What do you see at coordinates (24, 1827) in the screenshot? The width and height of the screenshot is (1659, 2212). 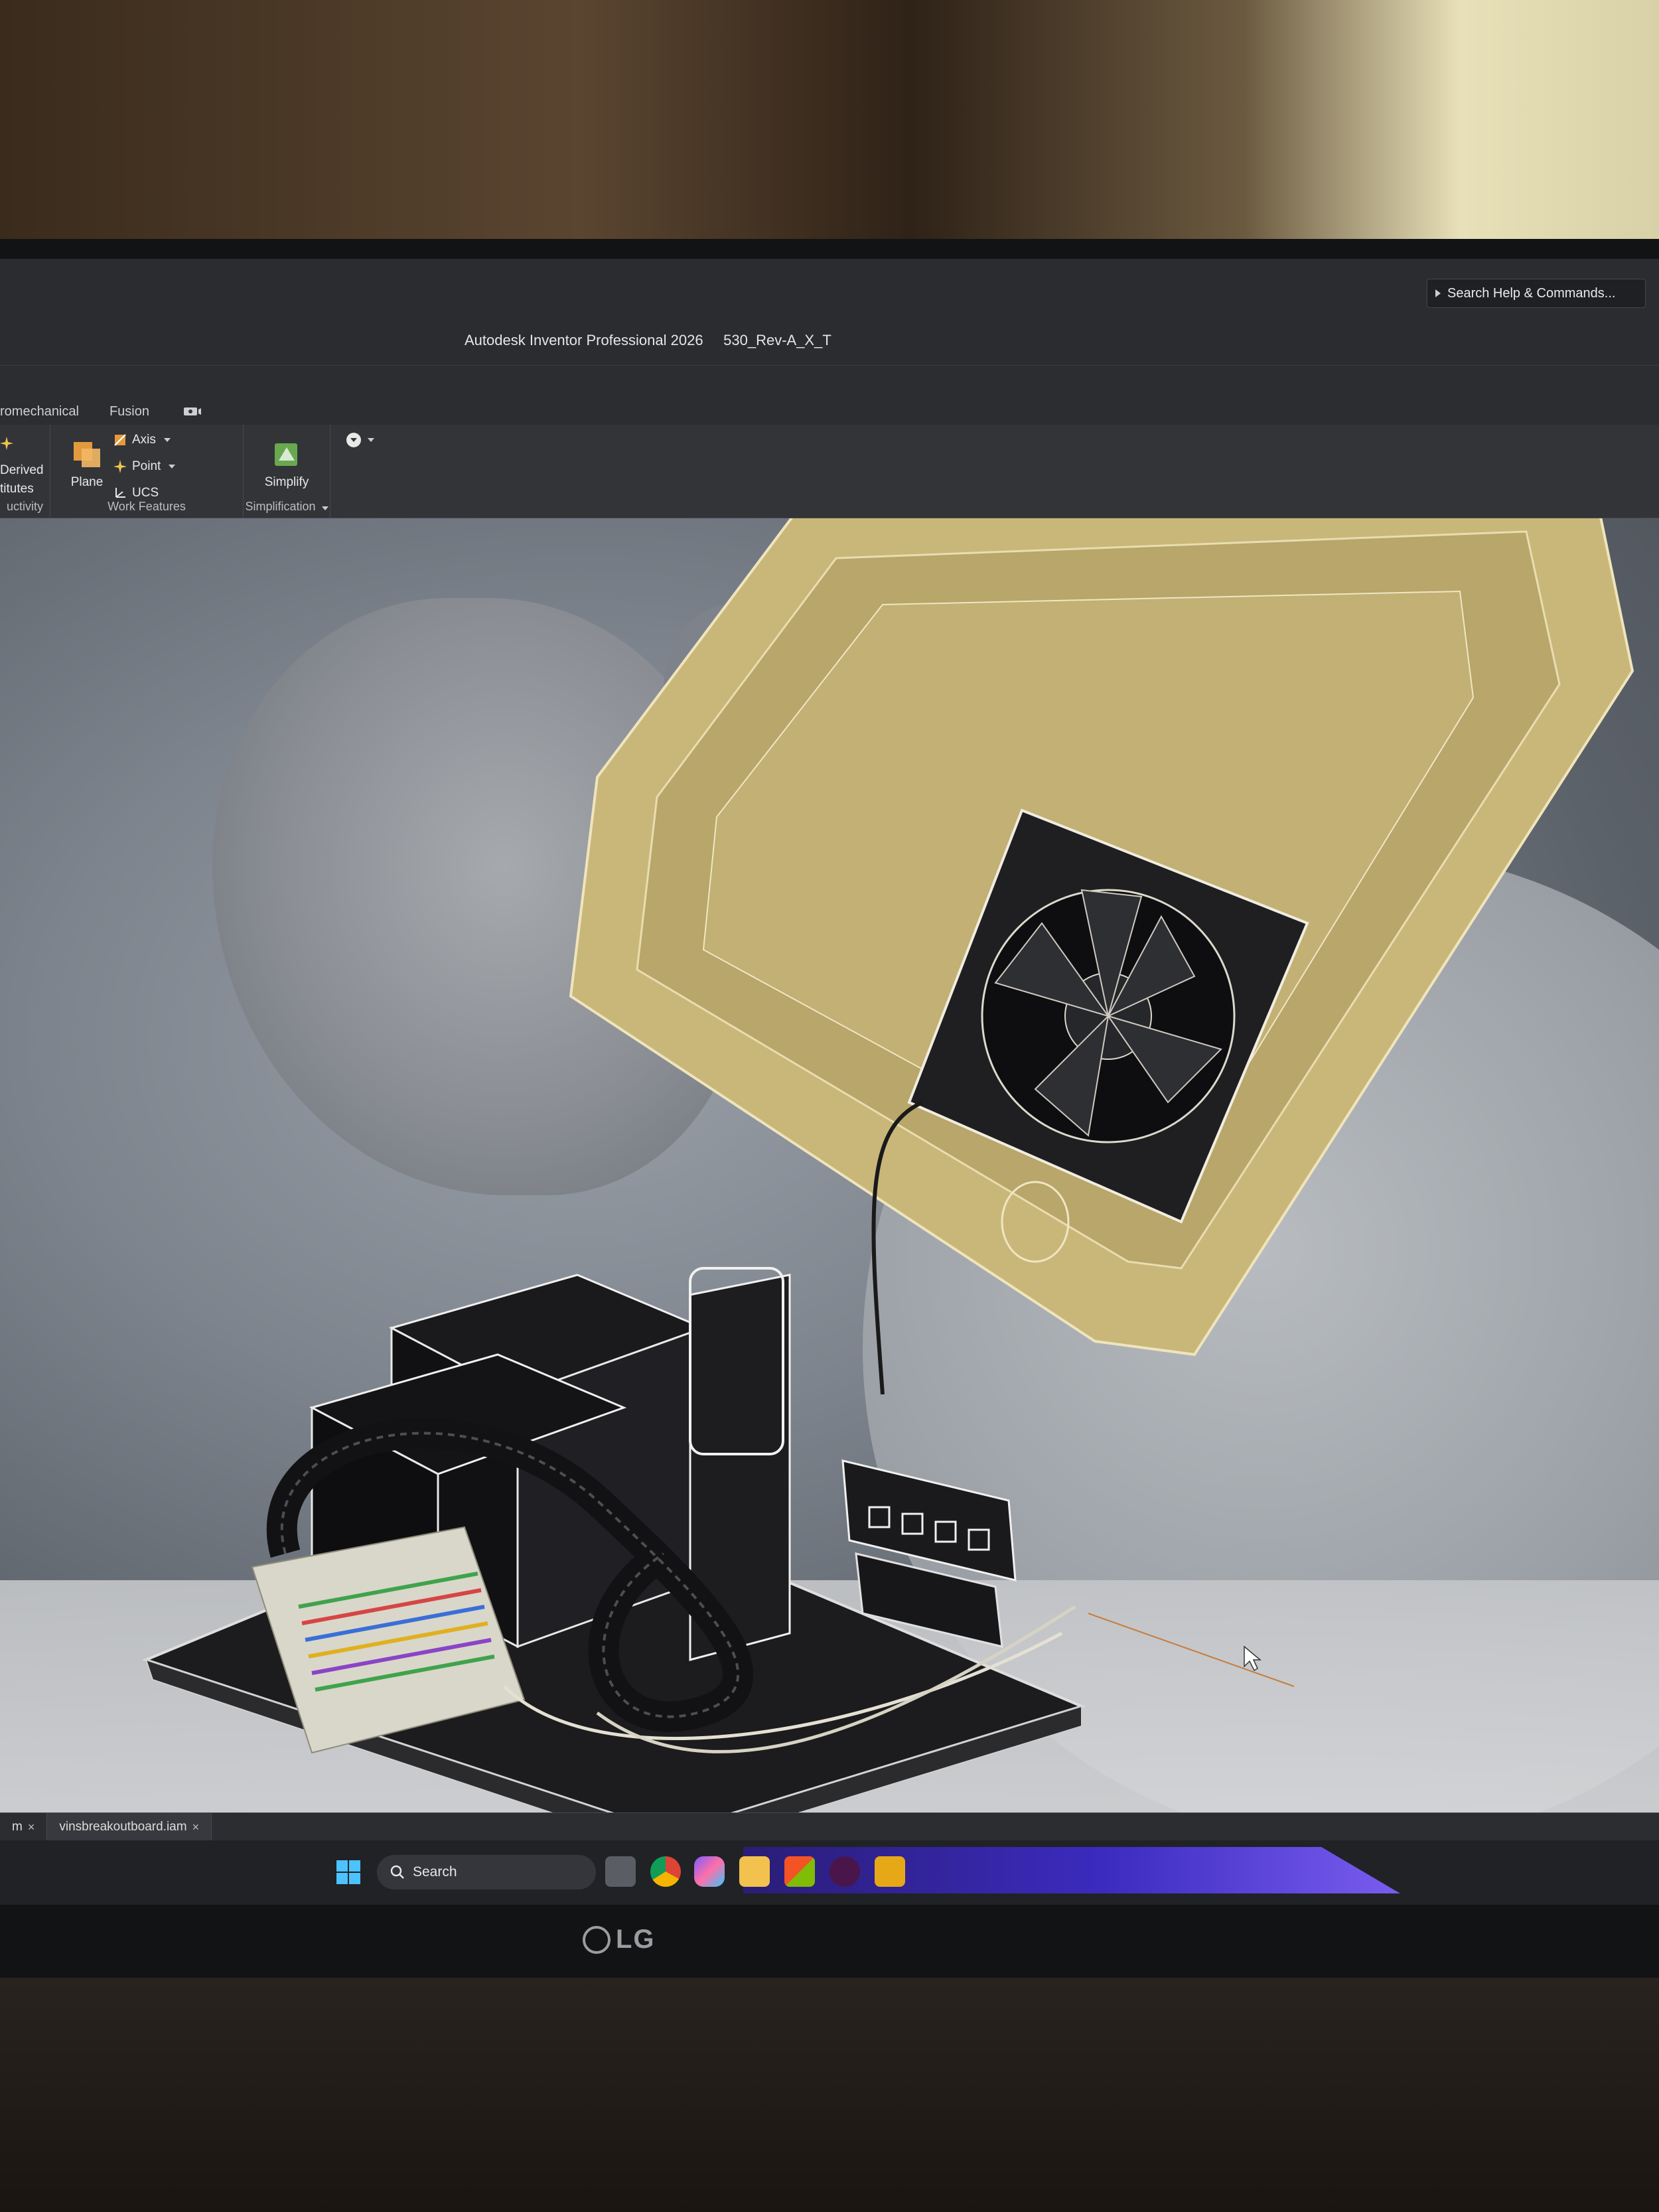 I see `document-tab: m ×` at bounding box center [24, 1827].